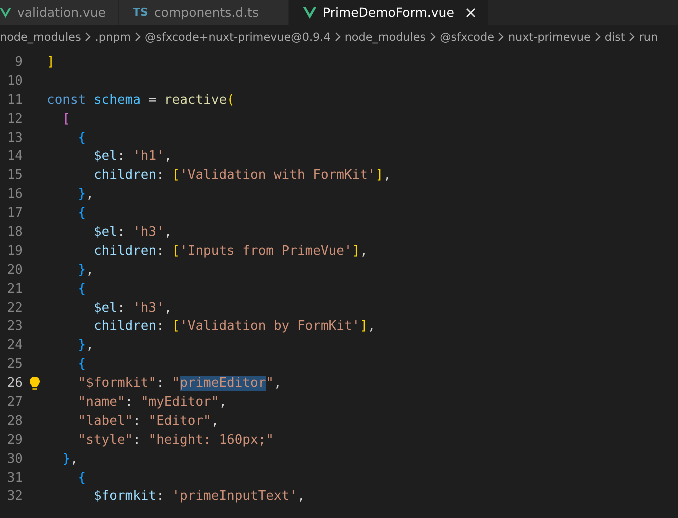  What do you see at coordinates (14, 100) in the screenshot?
I see `line-number: 11` at bounding box center [14, 100].